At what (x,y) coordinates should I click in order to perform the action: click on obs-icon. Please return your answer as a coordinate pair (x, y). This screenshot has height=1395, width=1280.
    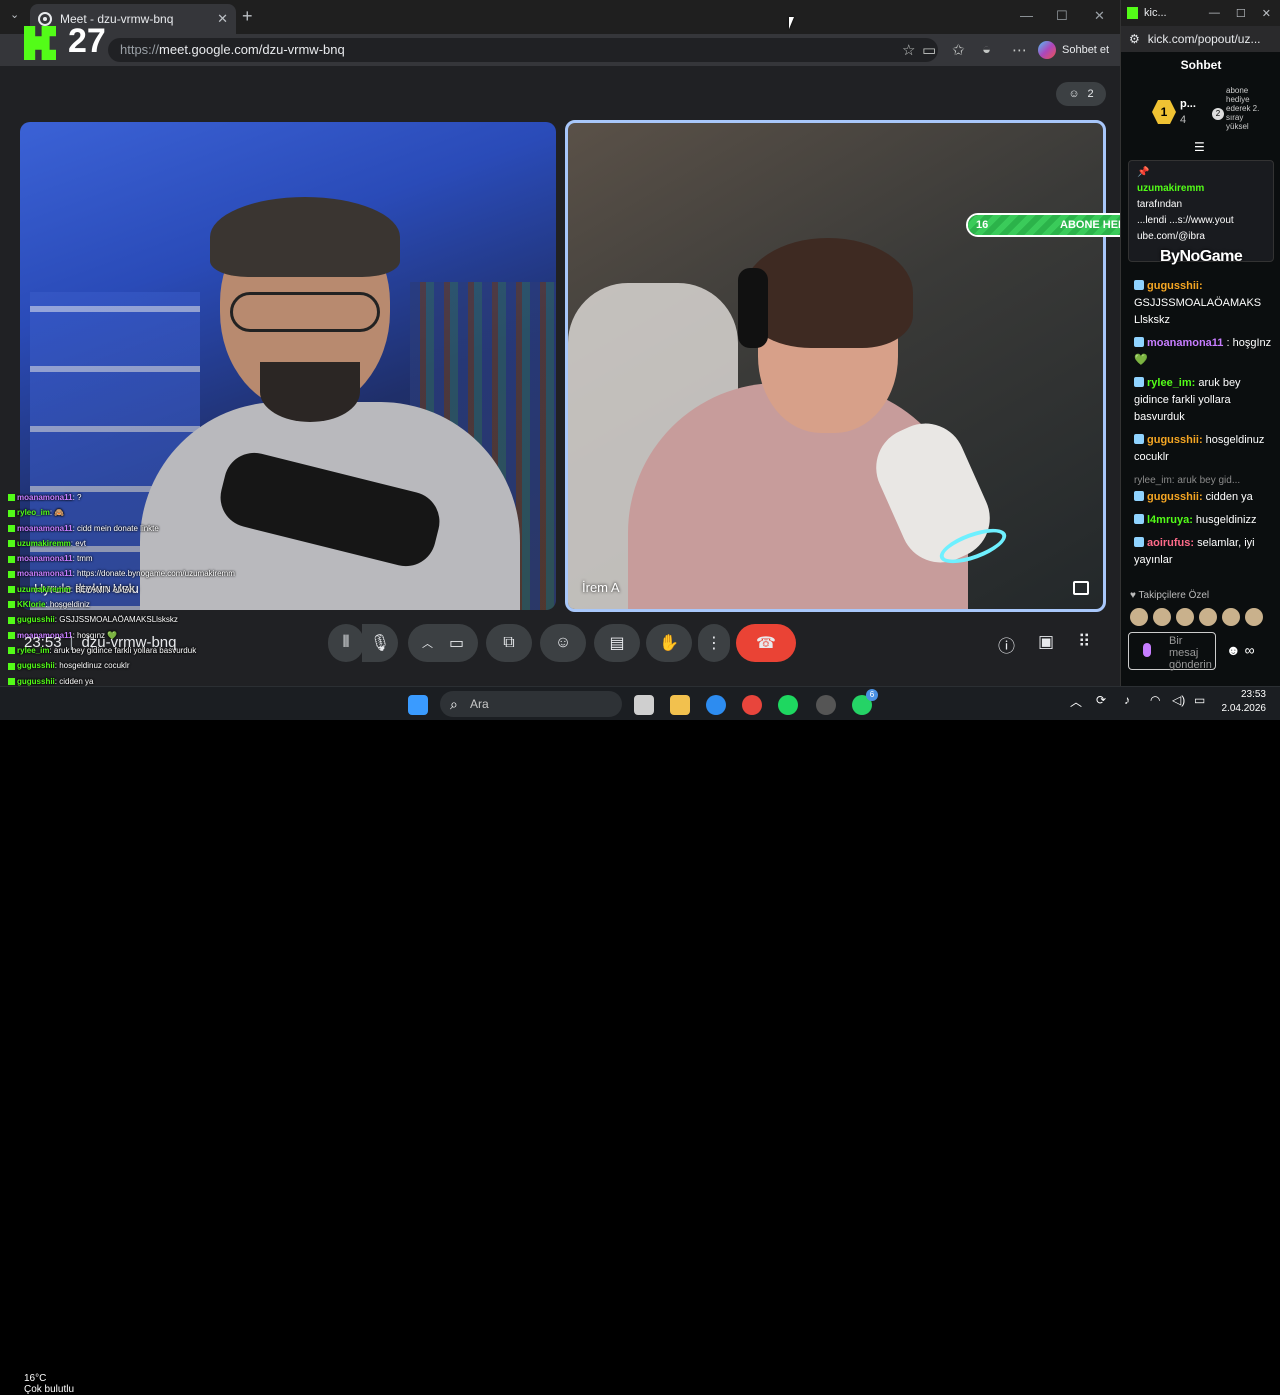
    Looking at the image, I should click on (826, 705).